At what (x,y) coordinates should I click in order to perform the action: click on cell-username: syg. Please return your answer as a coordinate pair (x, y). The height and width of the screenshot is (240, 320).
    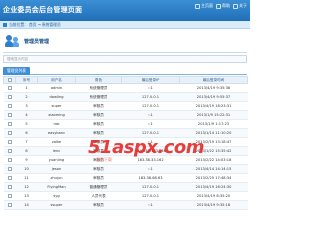
    Looking at the image, I should click on (56, 196).